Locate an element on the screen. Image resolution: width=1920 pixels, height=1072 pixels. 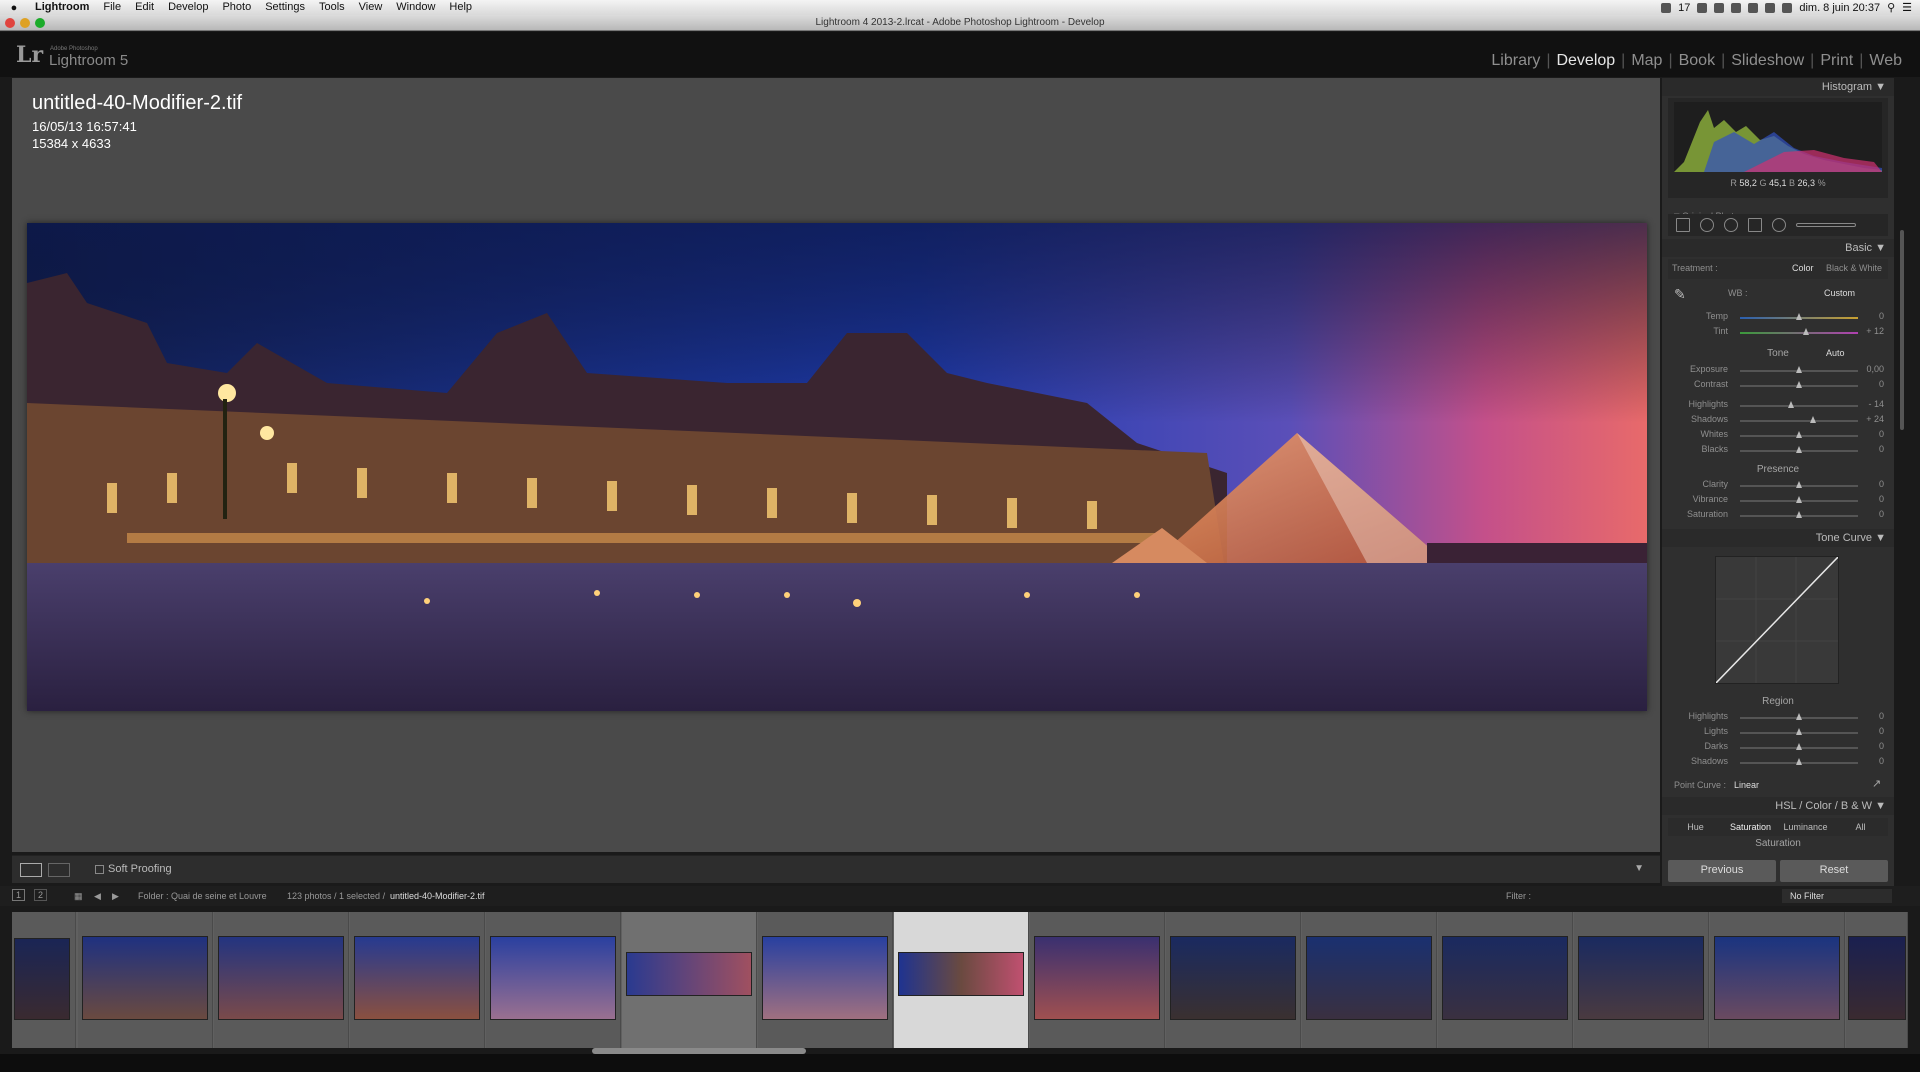
menu-help: Help is located at coordinates (460, 7).